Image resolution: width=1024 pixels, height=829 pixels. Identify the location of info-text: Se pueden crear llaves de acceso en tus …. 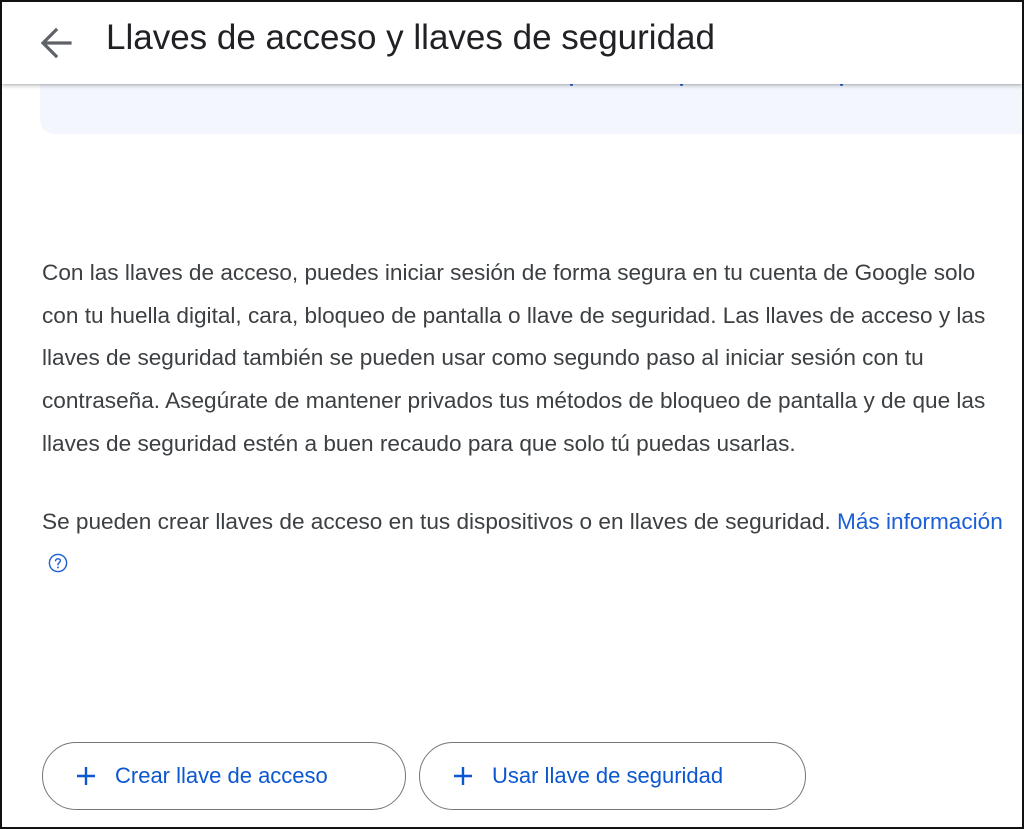
(436, 521).